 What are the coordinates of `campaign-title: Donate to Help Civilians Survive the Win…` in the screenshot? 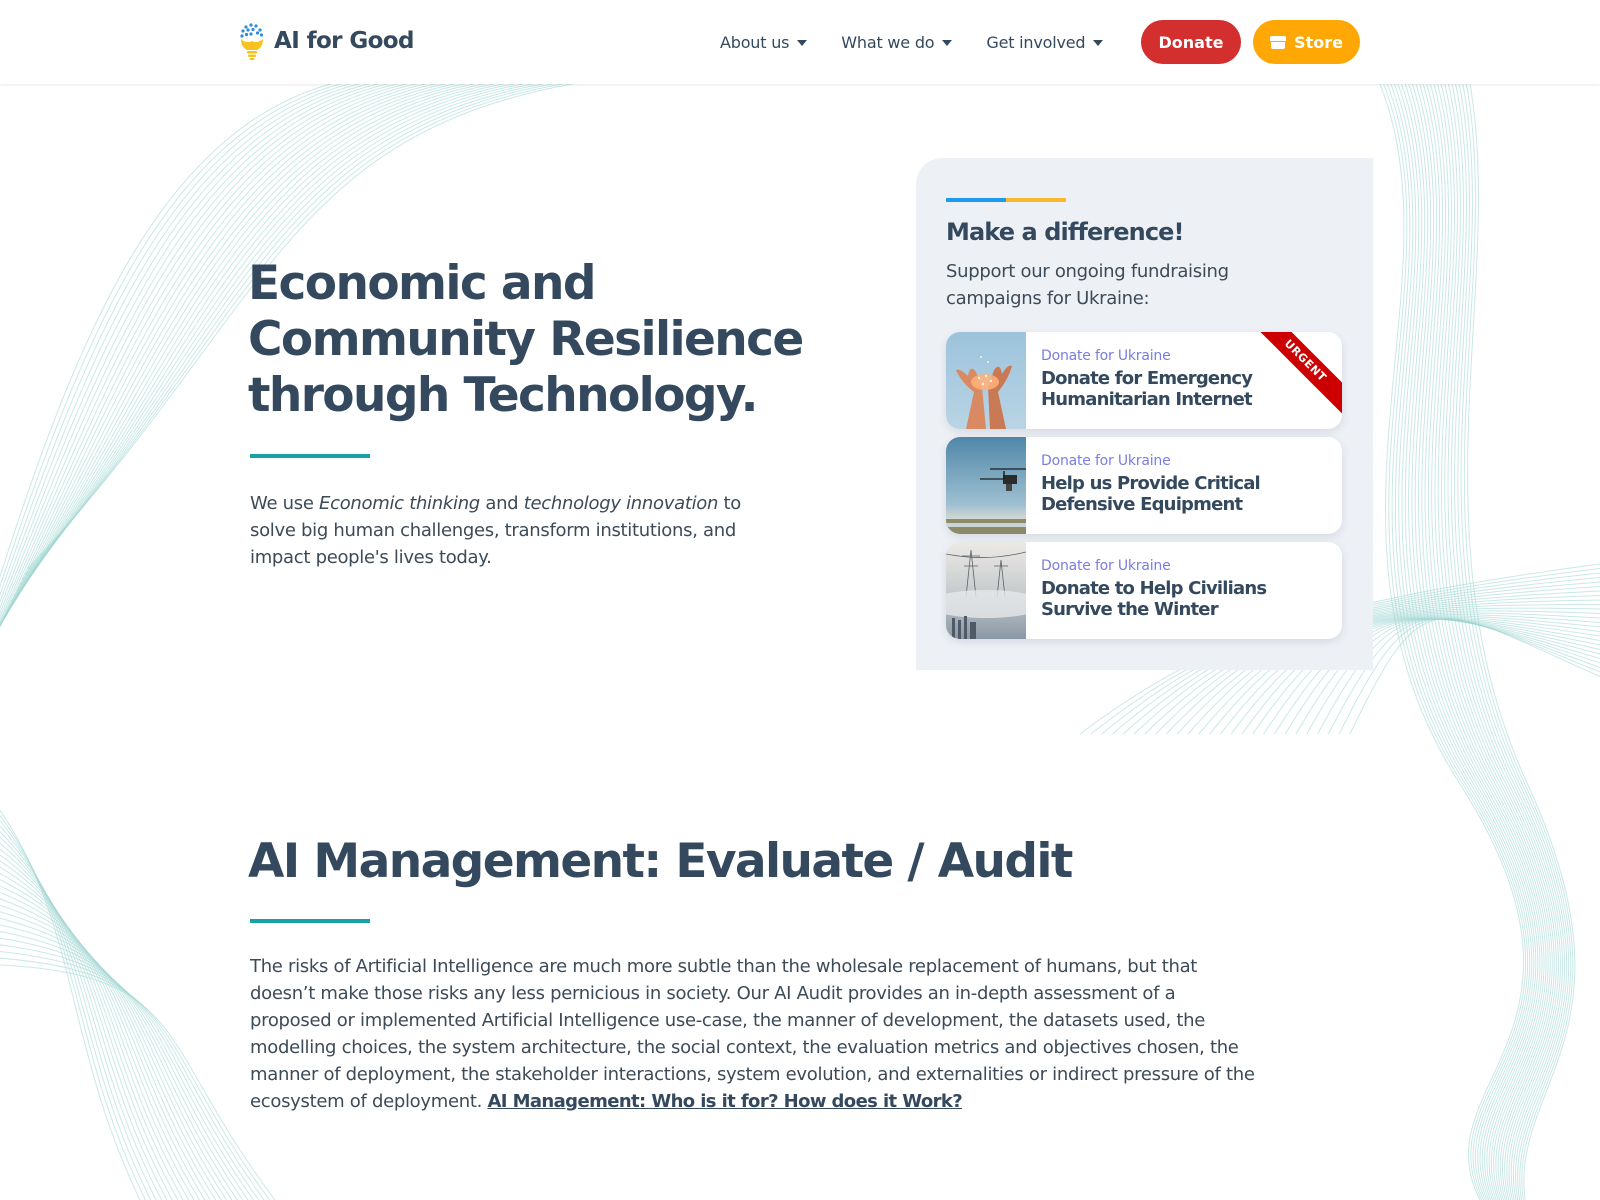 It's located at (1154, 599).